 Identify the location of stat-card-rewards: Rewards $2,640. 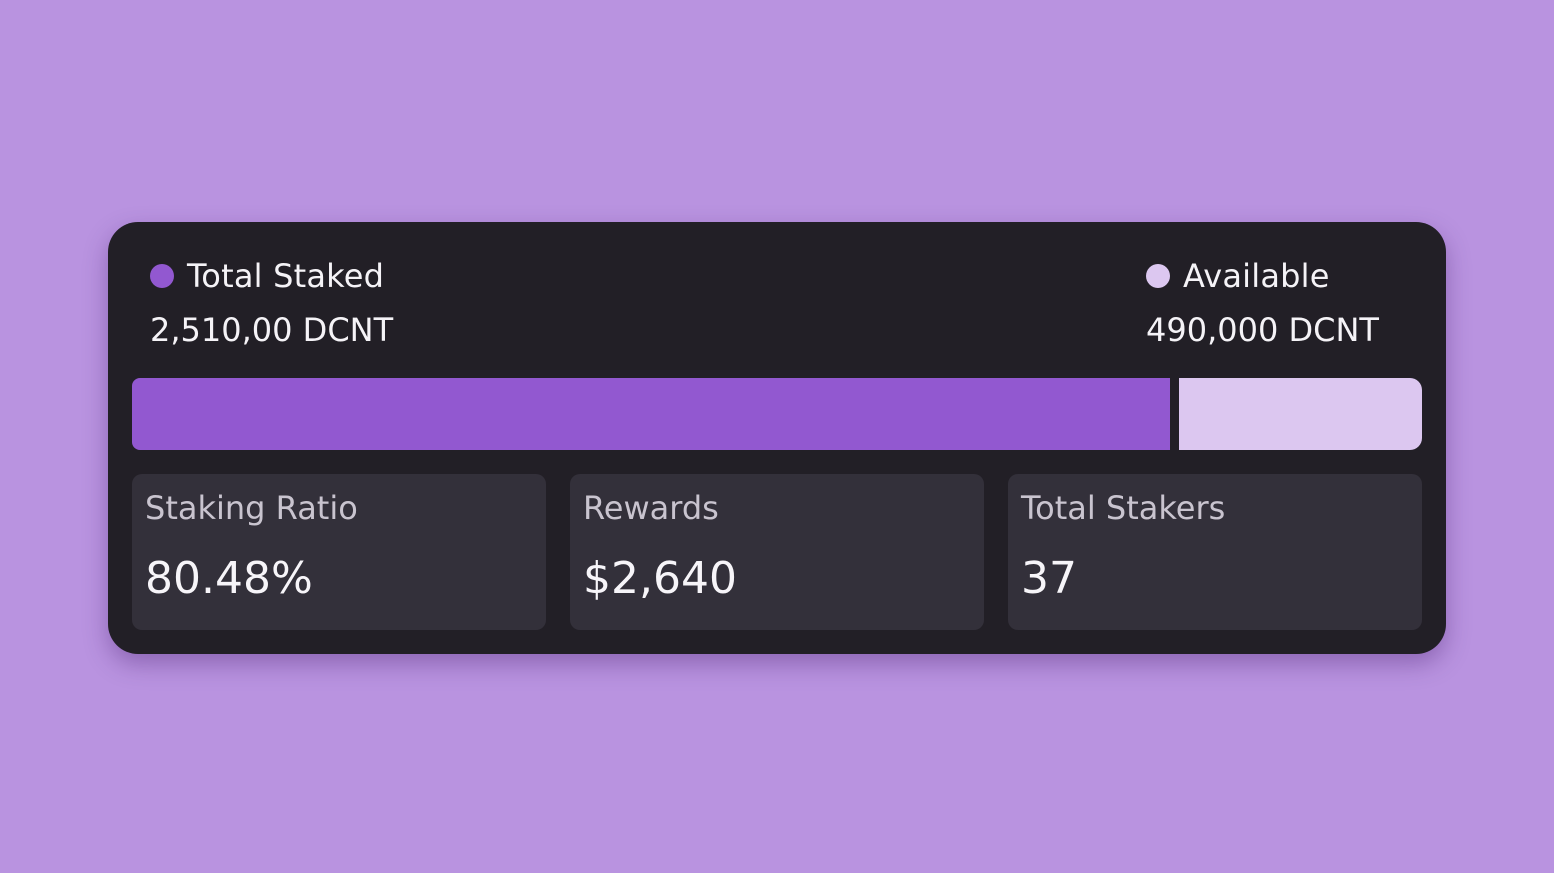
(777, 552).